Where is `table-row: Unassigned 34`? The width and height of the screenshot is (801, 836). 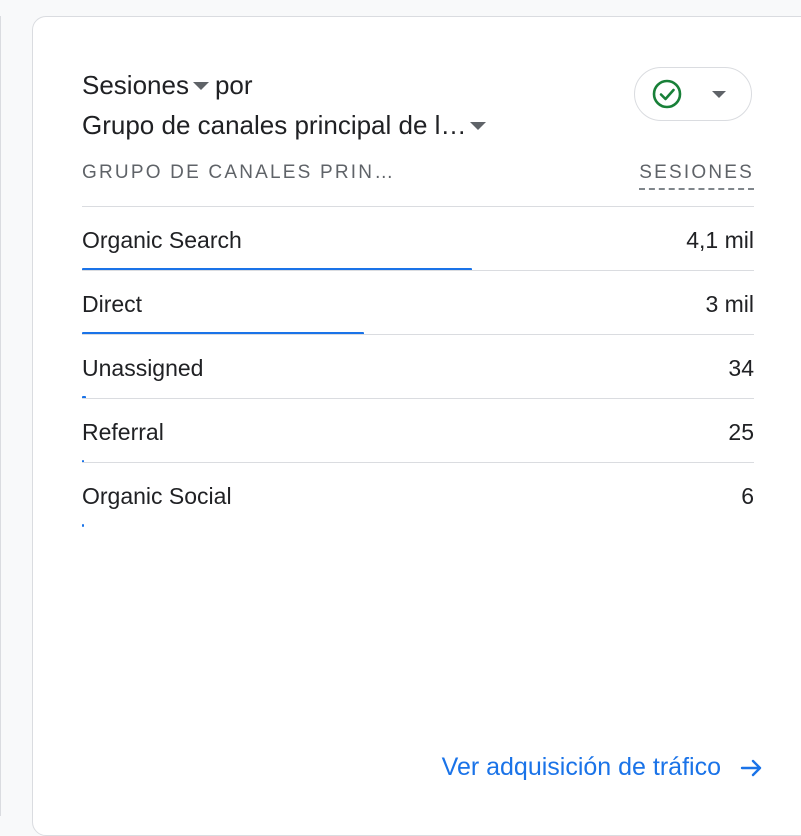
table-row: Unassigned 34 is located at coordinates (418, 366).